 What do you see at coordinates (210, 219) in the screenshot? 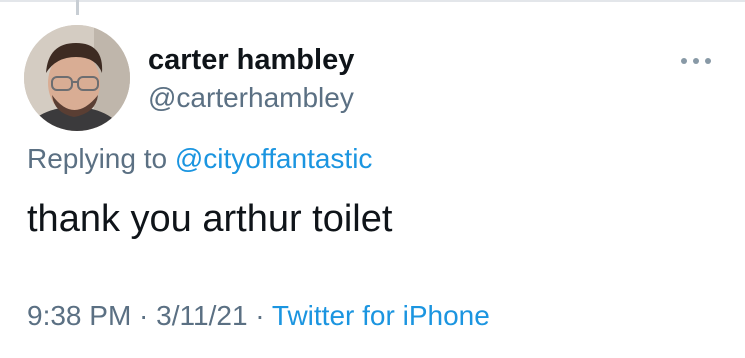
I see `tweet-text: thank you arthur toilet` at bounding box center [210, 219].